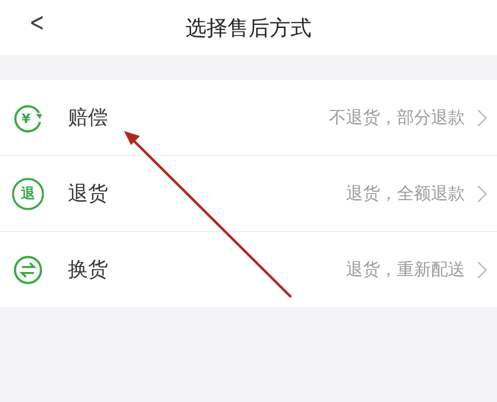  What do you see at coordinates (28, 194) in the screenshot?
I see `return-icon: 退` at bounding box center [28, 194].